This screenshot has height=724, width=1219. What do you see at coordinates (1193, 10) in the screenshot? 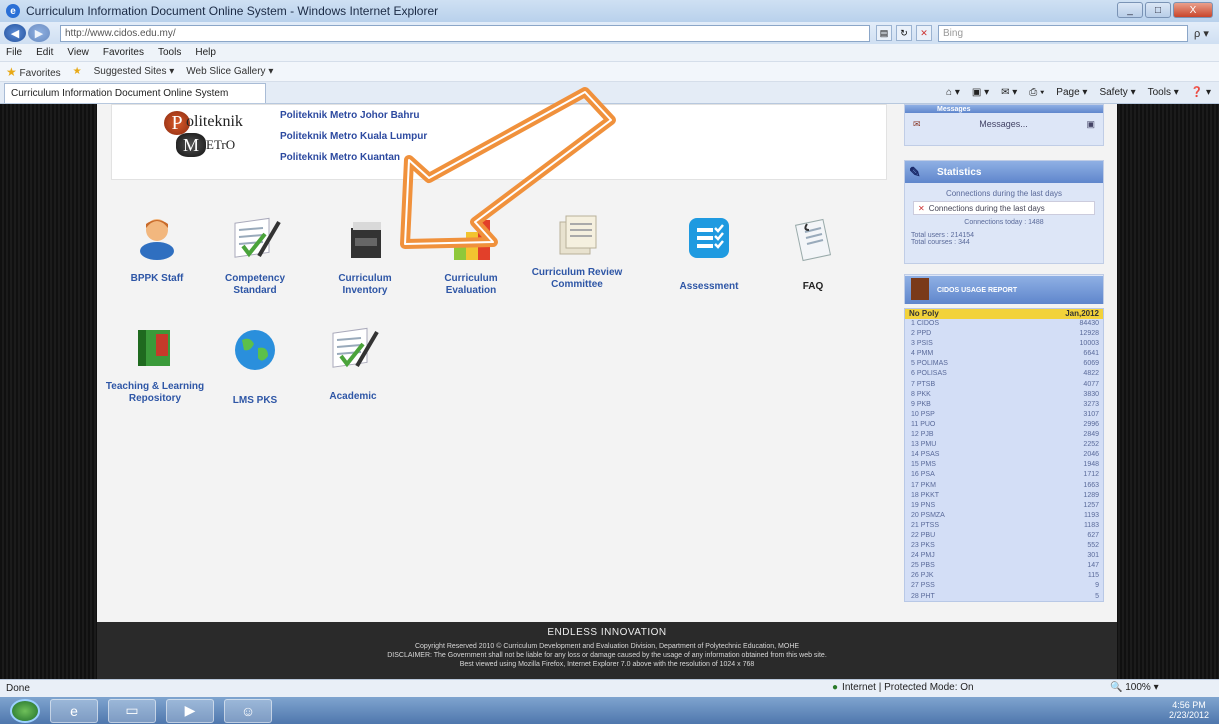
I see `close-button: X` at bounding box center [1193, 10].